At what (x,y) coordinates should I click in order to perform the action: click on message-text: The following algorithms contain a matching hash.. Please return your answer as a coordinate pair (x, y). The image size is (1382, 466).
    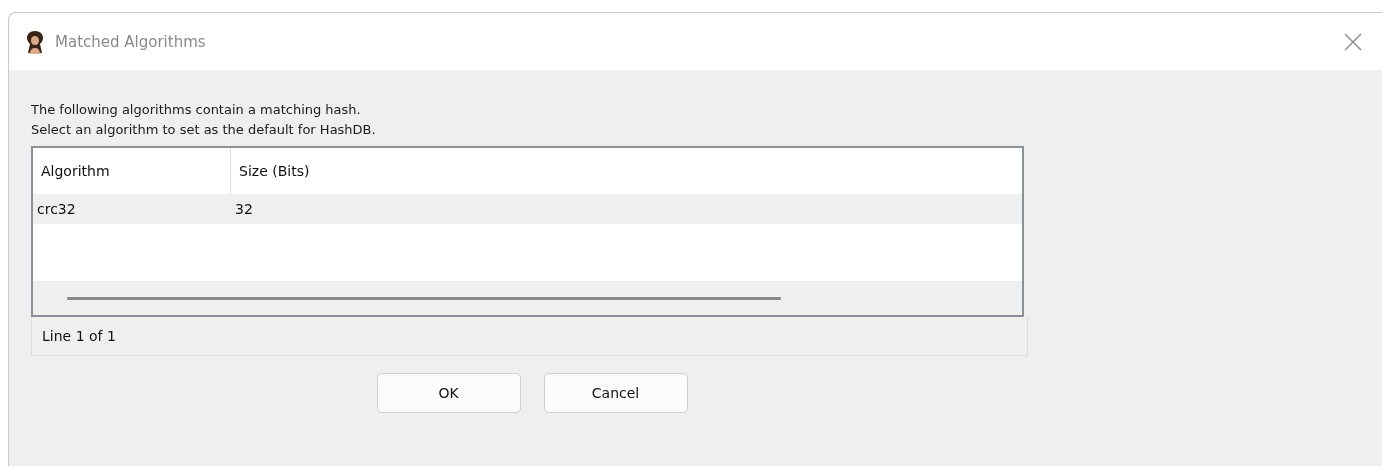
    Looking at the image, I should click on (196, 110).